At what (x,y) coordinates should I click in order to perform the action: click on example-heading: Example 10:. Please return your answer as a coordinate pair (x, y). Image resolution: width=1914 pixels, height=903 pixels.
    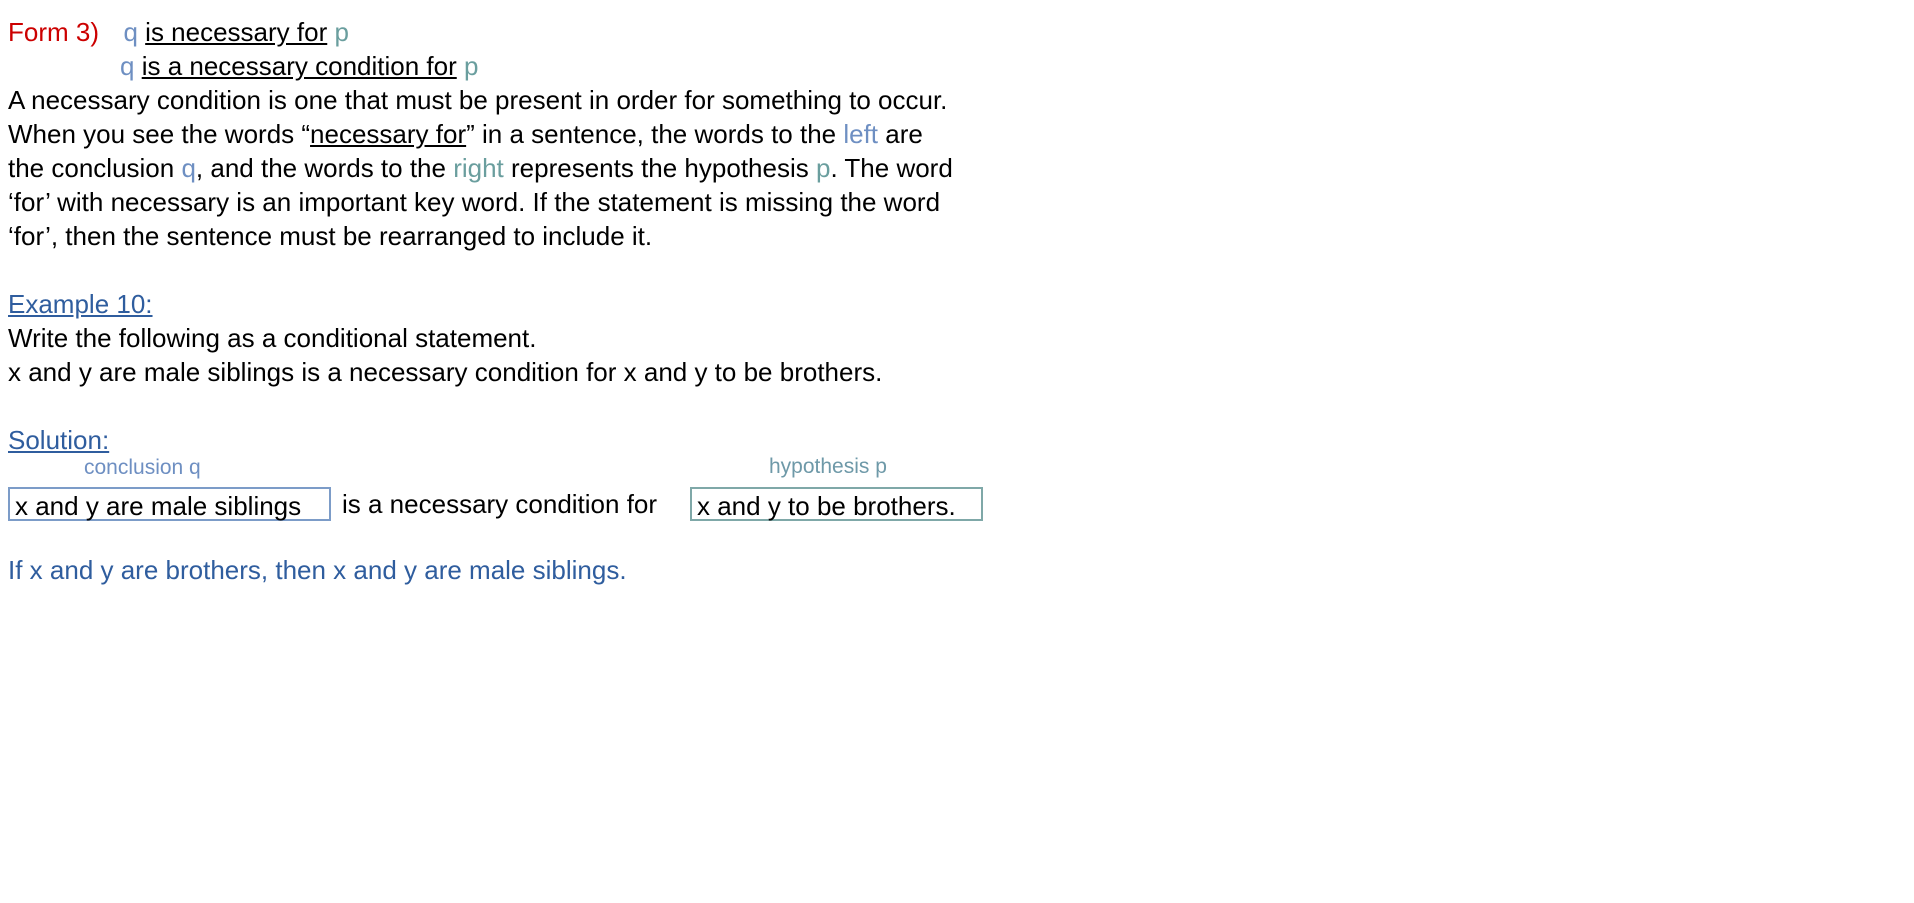
    Looking at the image, I should click on (80, 304).